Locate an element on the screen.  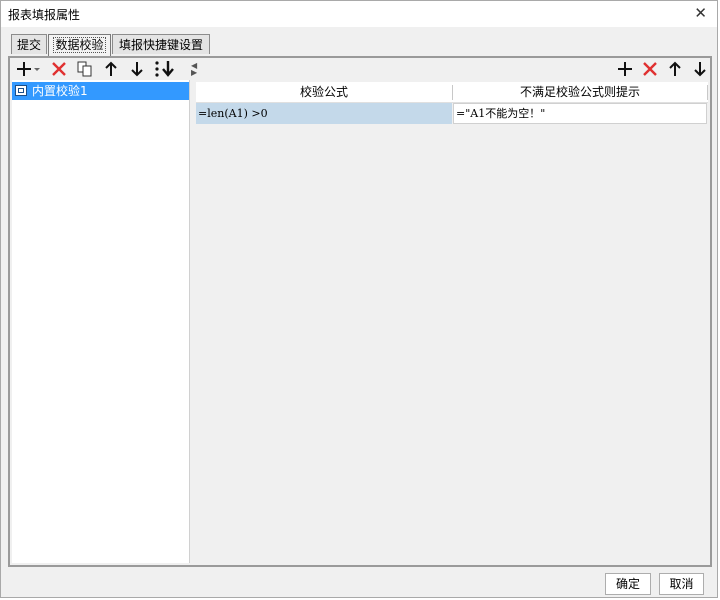
move-bottom-icon is located at coordinates (165, 69).